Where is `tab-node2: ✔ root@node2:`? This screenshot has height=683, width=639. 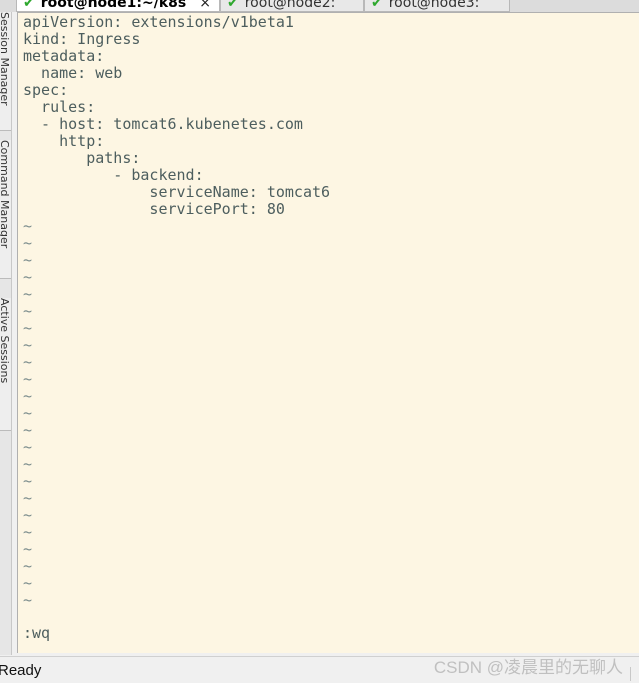 tab-node2: ✔ root@node2: is located at coordinates (292, 6).